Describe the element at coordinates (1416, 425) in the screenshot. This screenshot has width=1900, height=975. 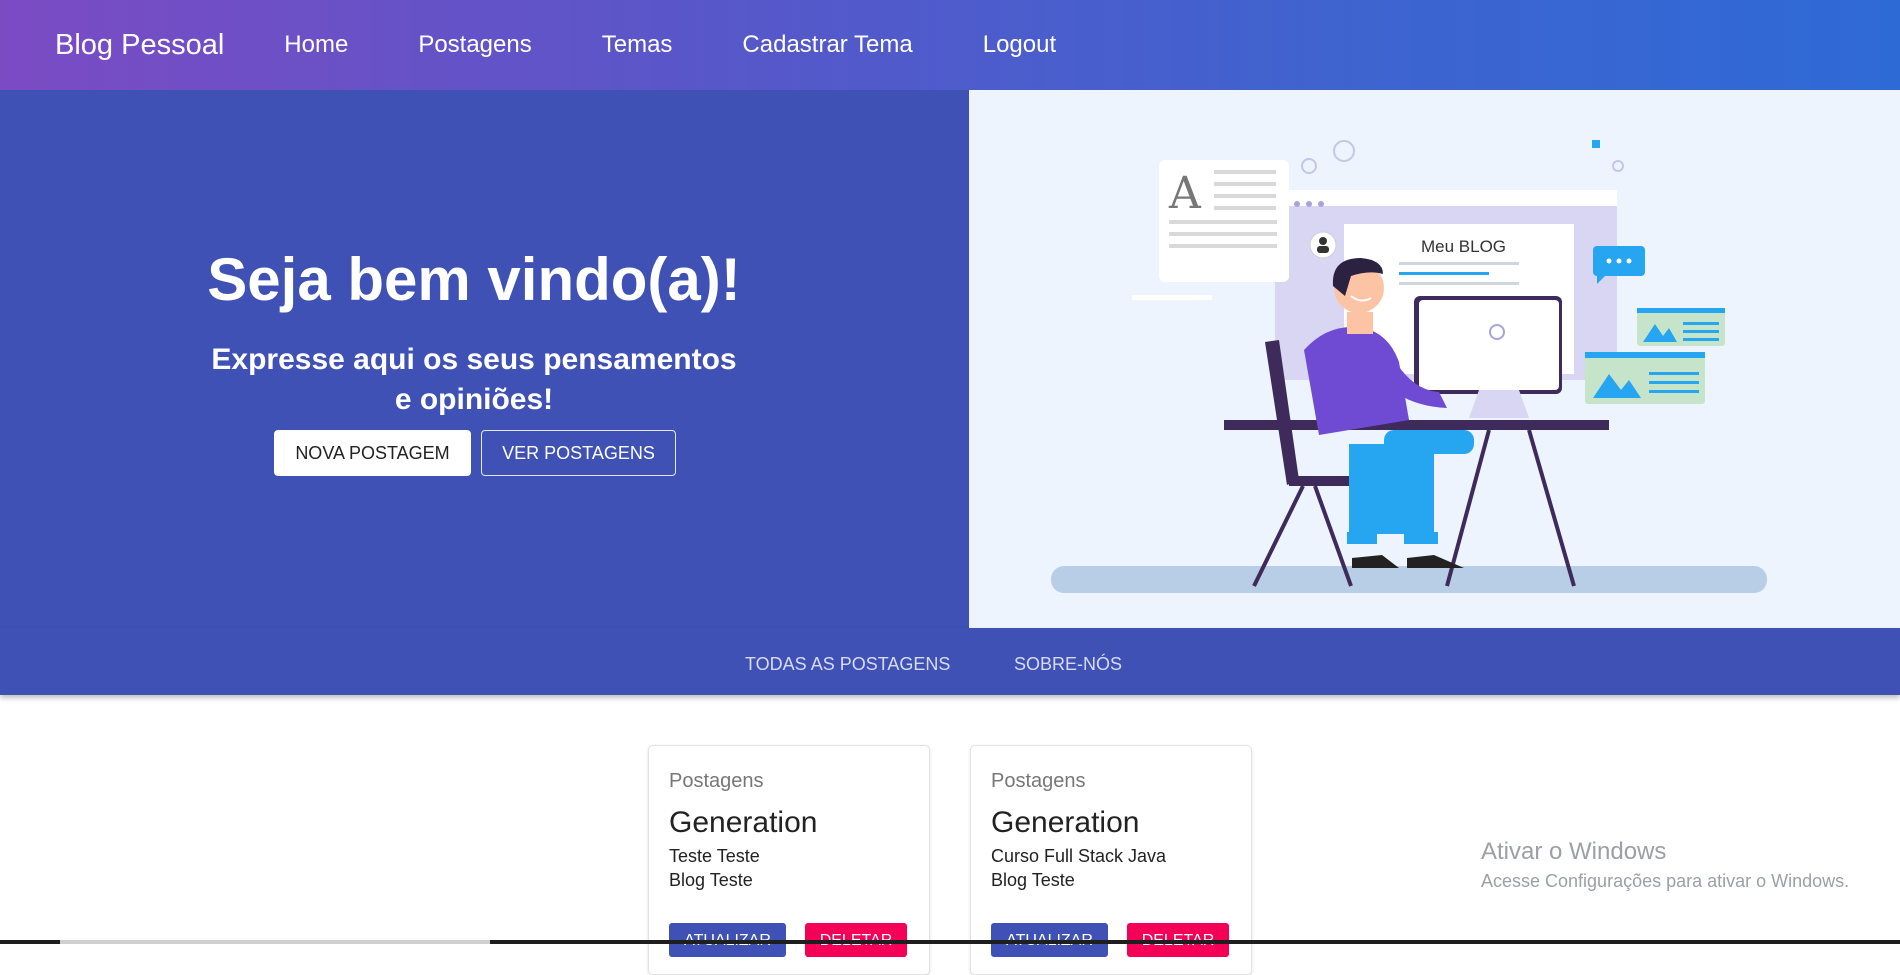
I see `desk` at that location.